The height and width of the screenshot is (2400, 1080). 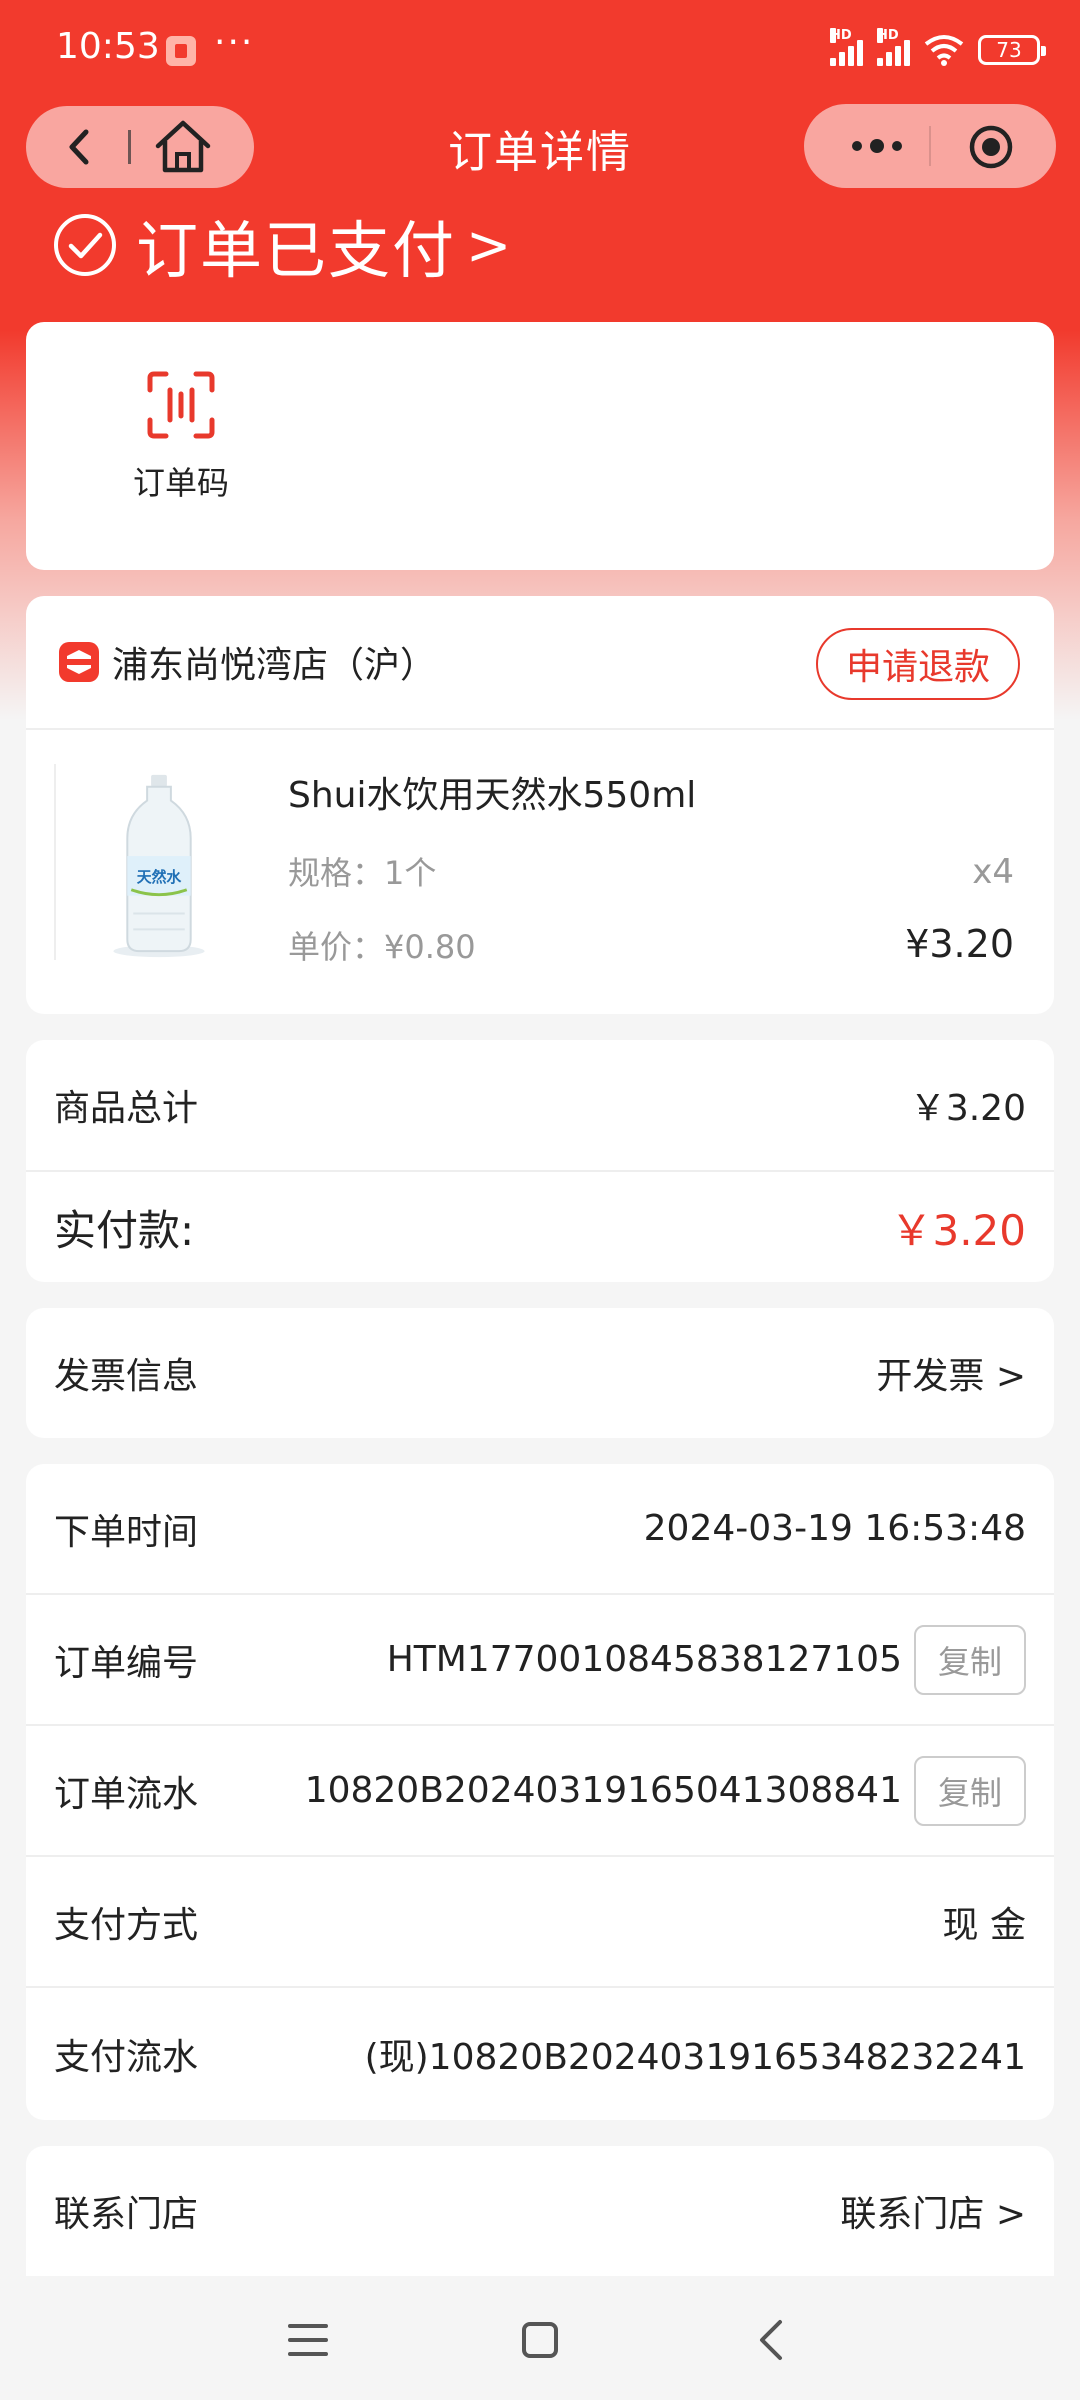 What do you see at coordinates (1009, 50) in the screenshot?
I see `battery-level: 73` at bounding box center [1009, 50].